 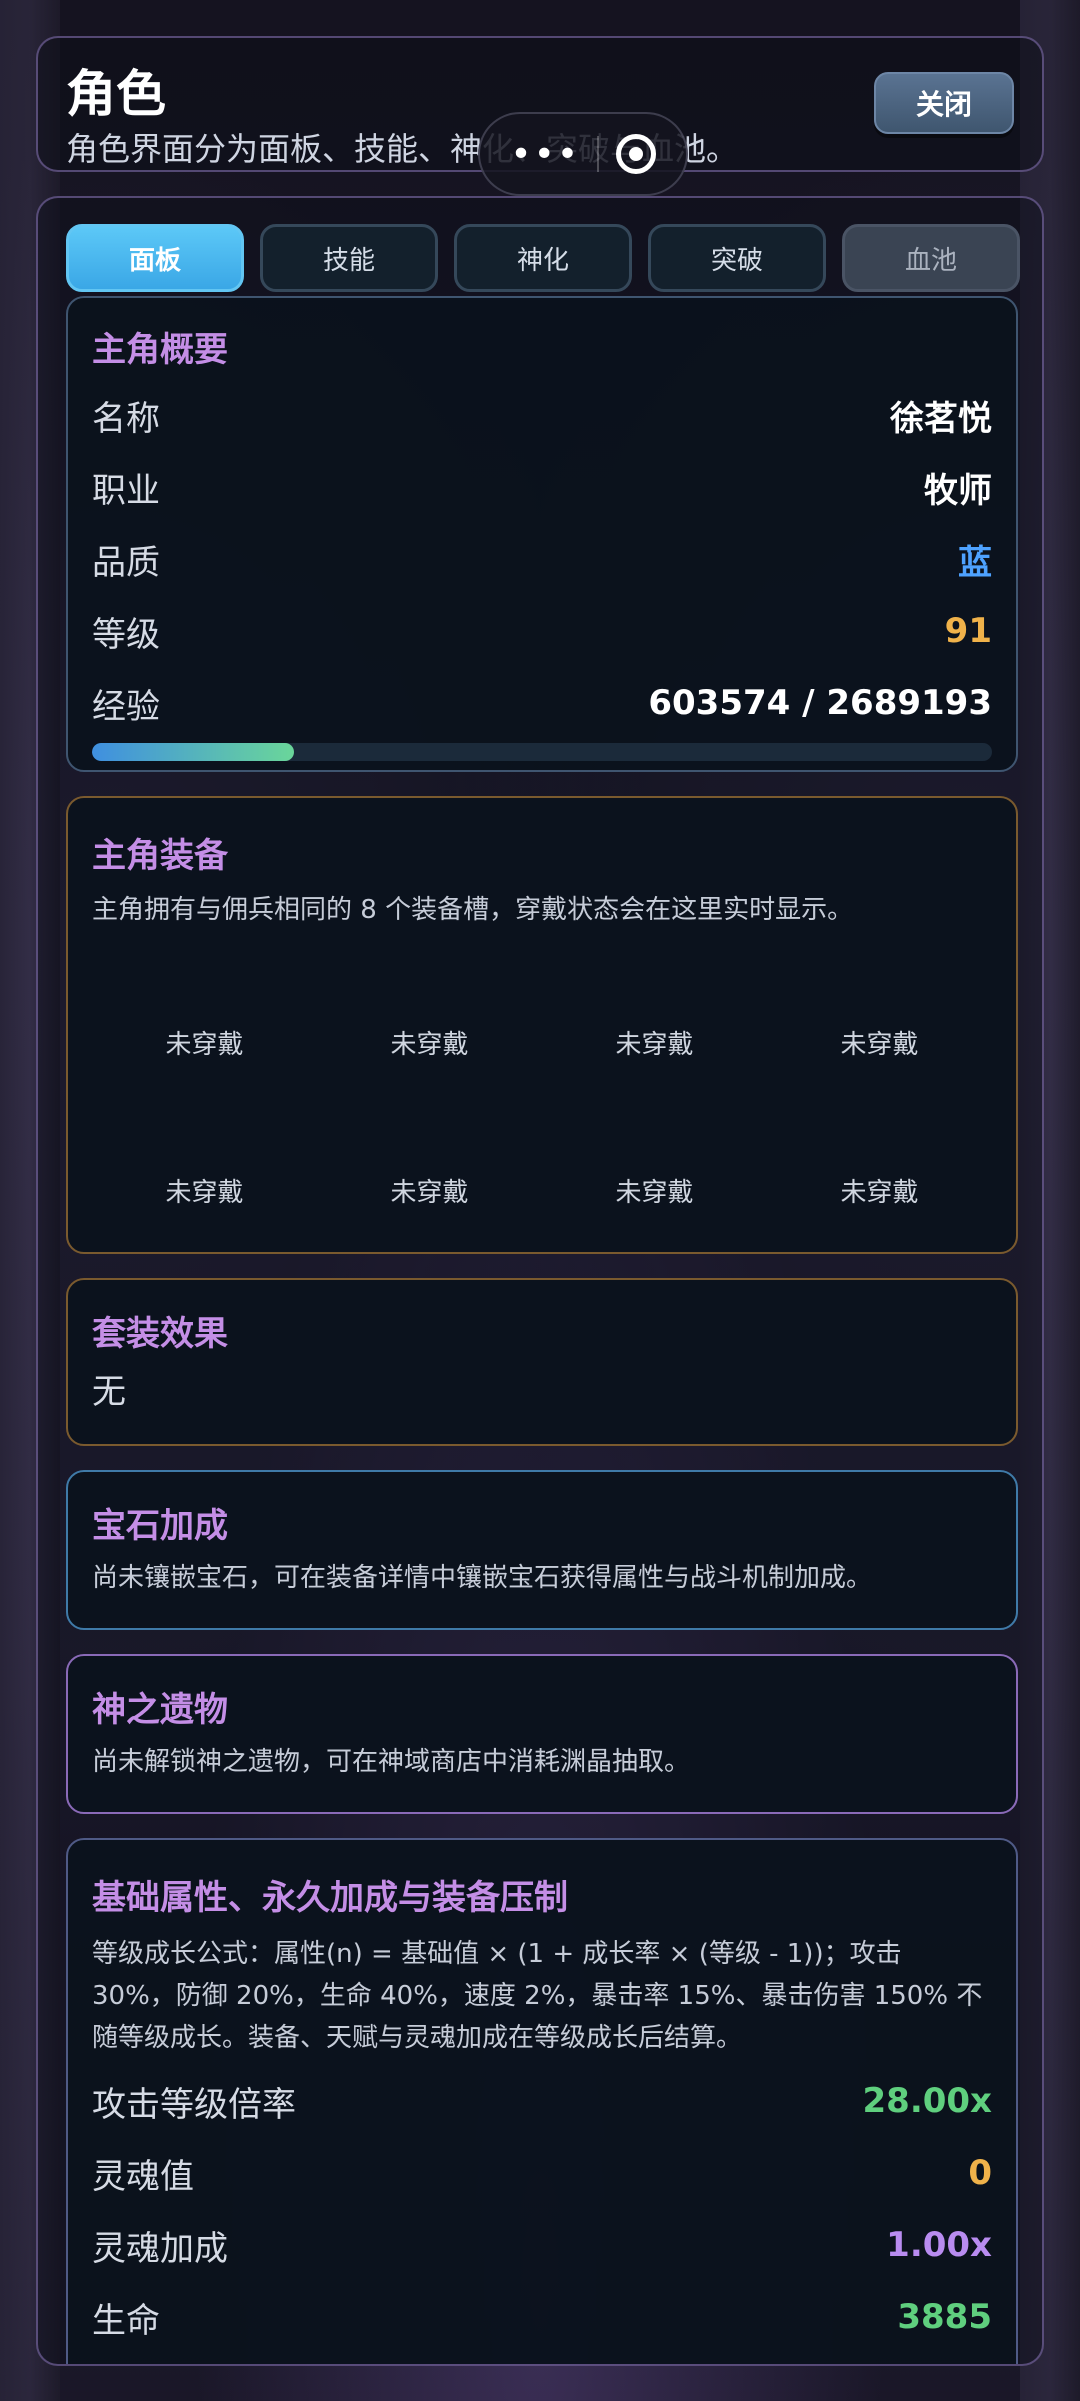 What do you see at coordinates (944, 2317) in the screenshot?
I see `row-value: 3885` at bounding box center [944, 2317].